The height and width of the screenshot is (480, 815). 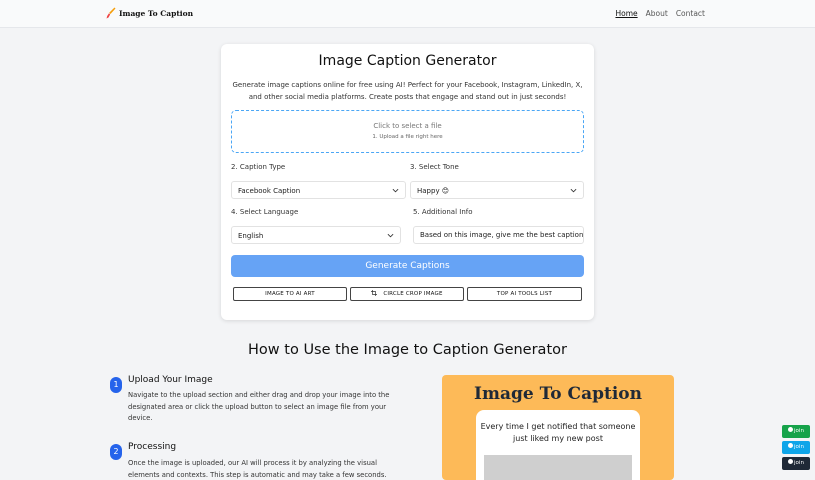 I want to click on preview-title: Image To Caption, so click(x=558, y=394).